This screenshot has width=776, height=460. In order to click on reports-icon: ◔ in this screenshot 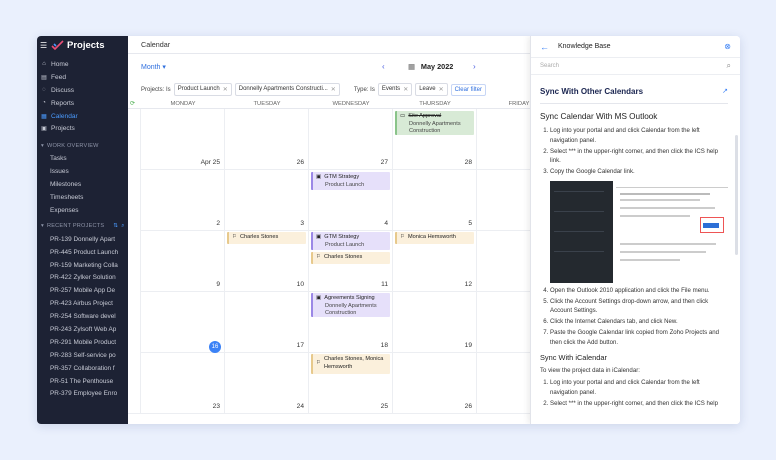, I will do `click(44, 103)`.